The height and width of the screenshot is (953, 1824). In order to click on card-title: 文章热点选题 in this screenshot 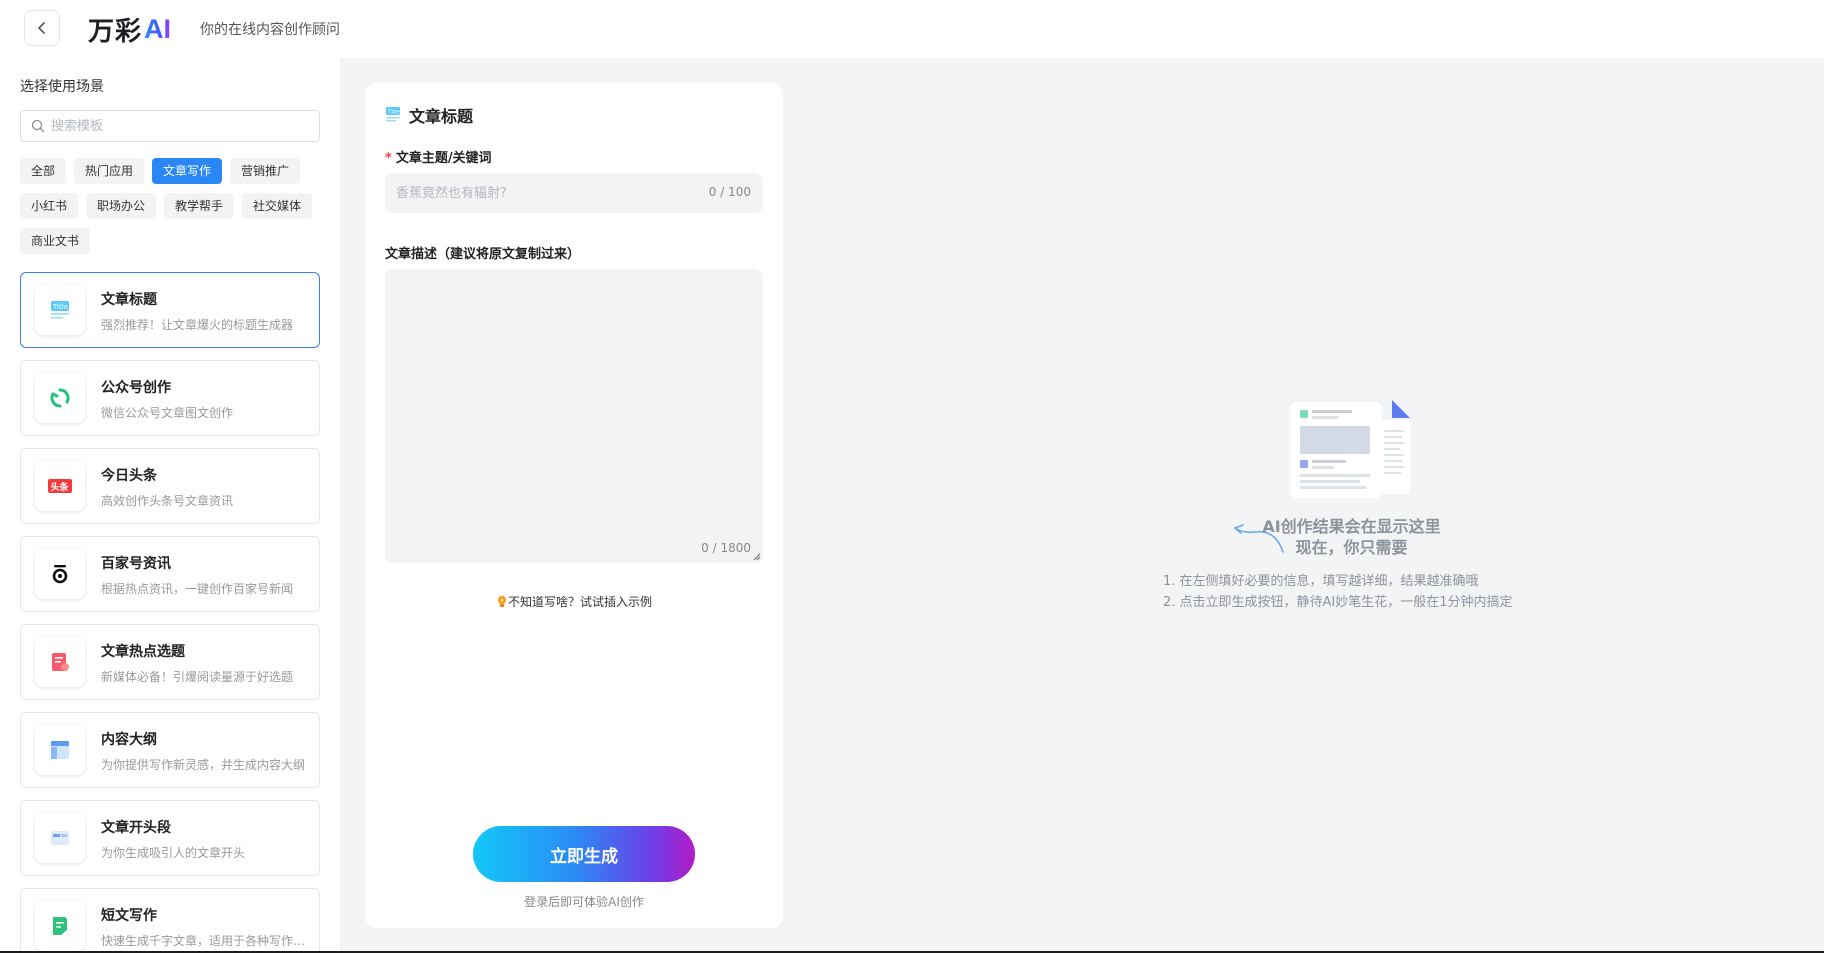, I will do `click(143, 652)`.